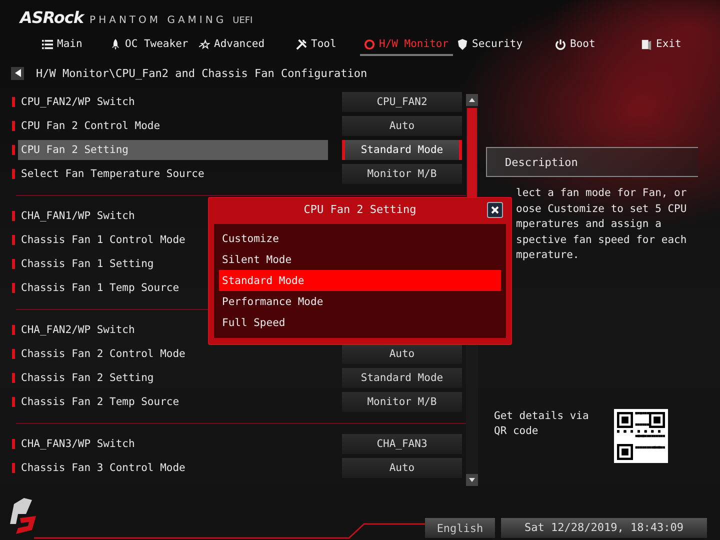  What do you see at coordinates (173, 354) in the screenshot?
I see `setting-label: Chassis Fan 2 Control Mode` at bounding box center [173, 354].